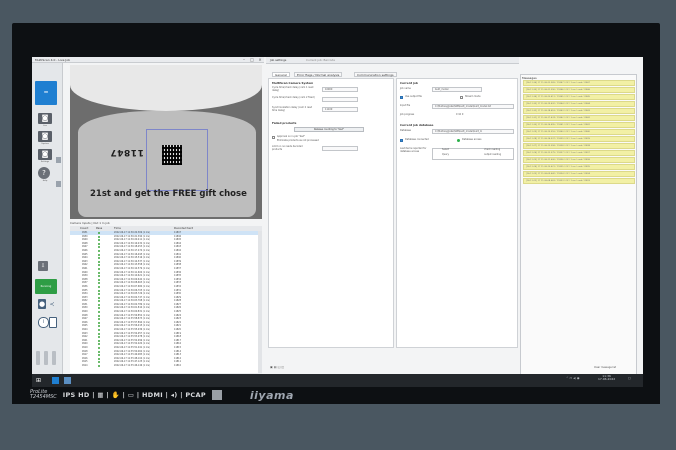 This screenshot has width=676, height=450. What do you see at coordinates (573, 378) in the screenshot?
I see `tray-icons: ⌃ ▭ ◂) ◉` at bounding box center [573, 378].